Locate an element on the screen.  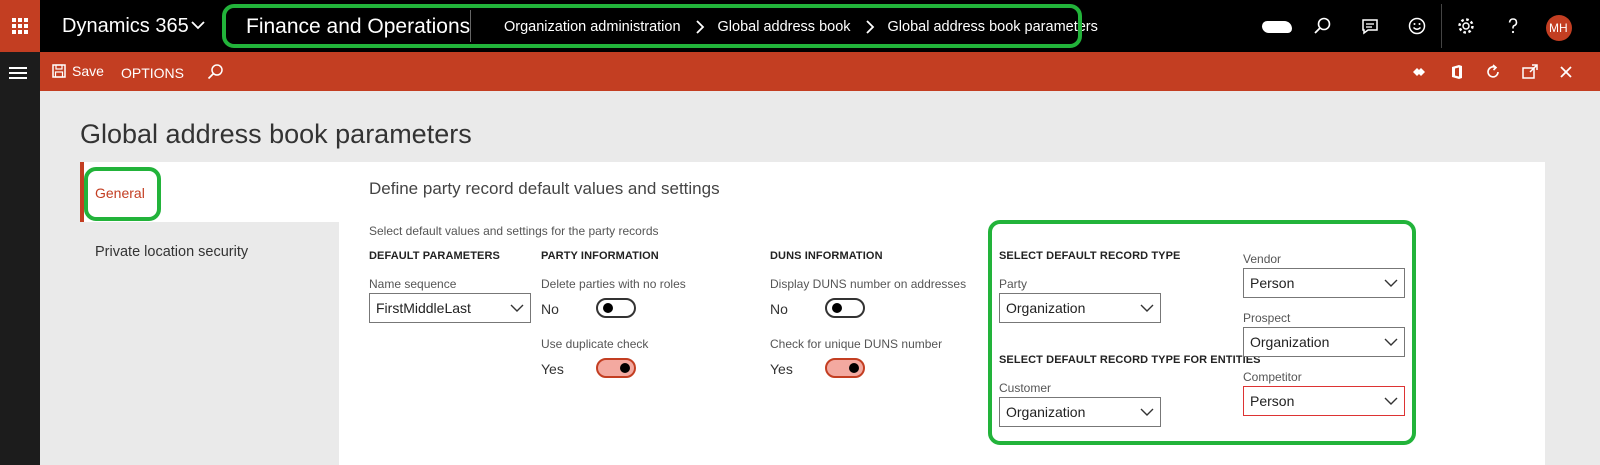
party-information-heading: PARTY INFORMATION is located at coordinates (600, 256).